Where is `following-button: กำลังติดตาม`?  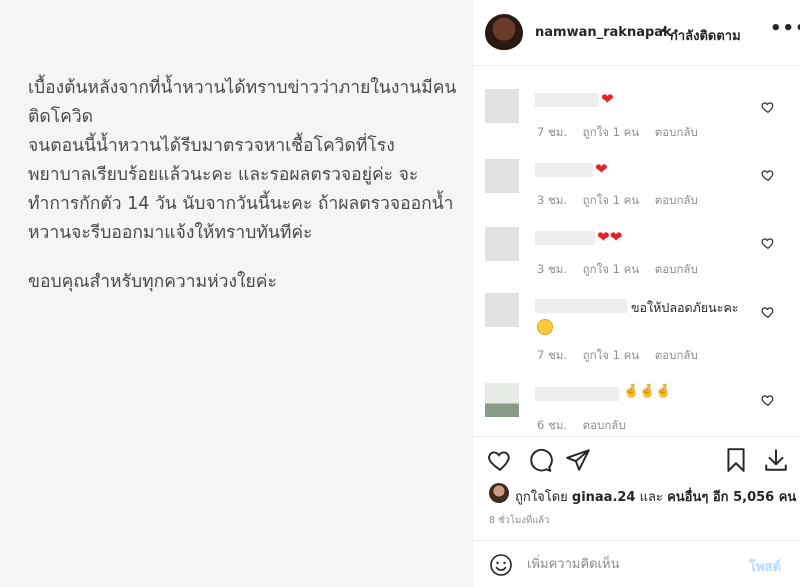 following-button: กำลังติดตาม is located at coordinates (705, 35).